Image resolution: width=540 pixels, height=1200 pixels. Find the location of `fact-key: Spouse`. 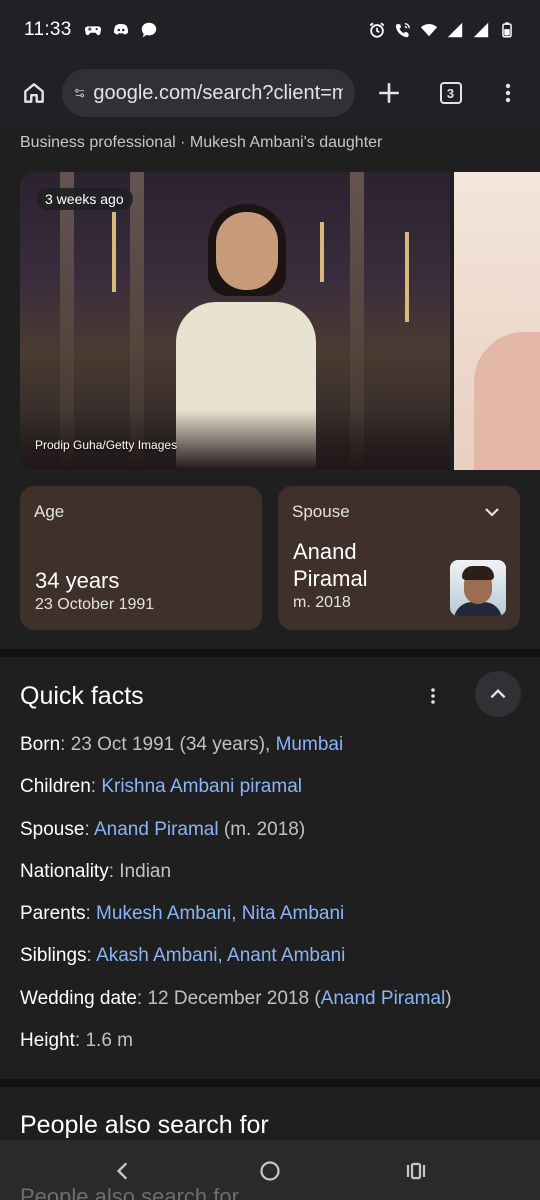

fact-key: Spouse is located at coordinates (52, 829).